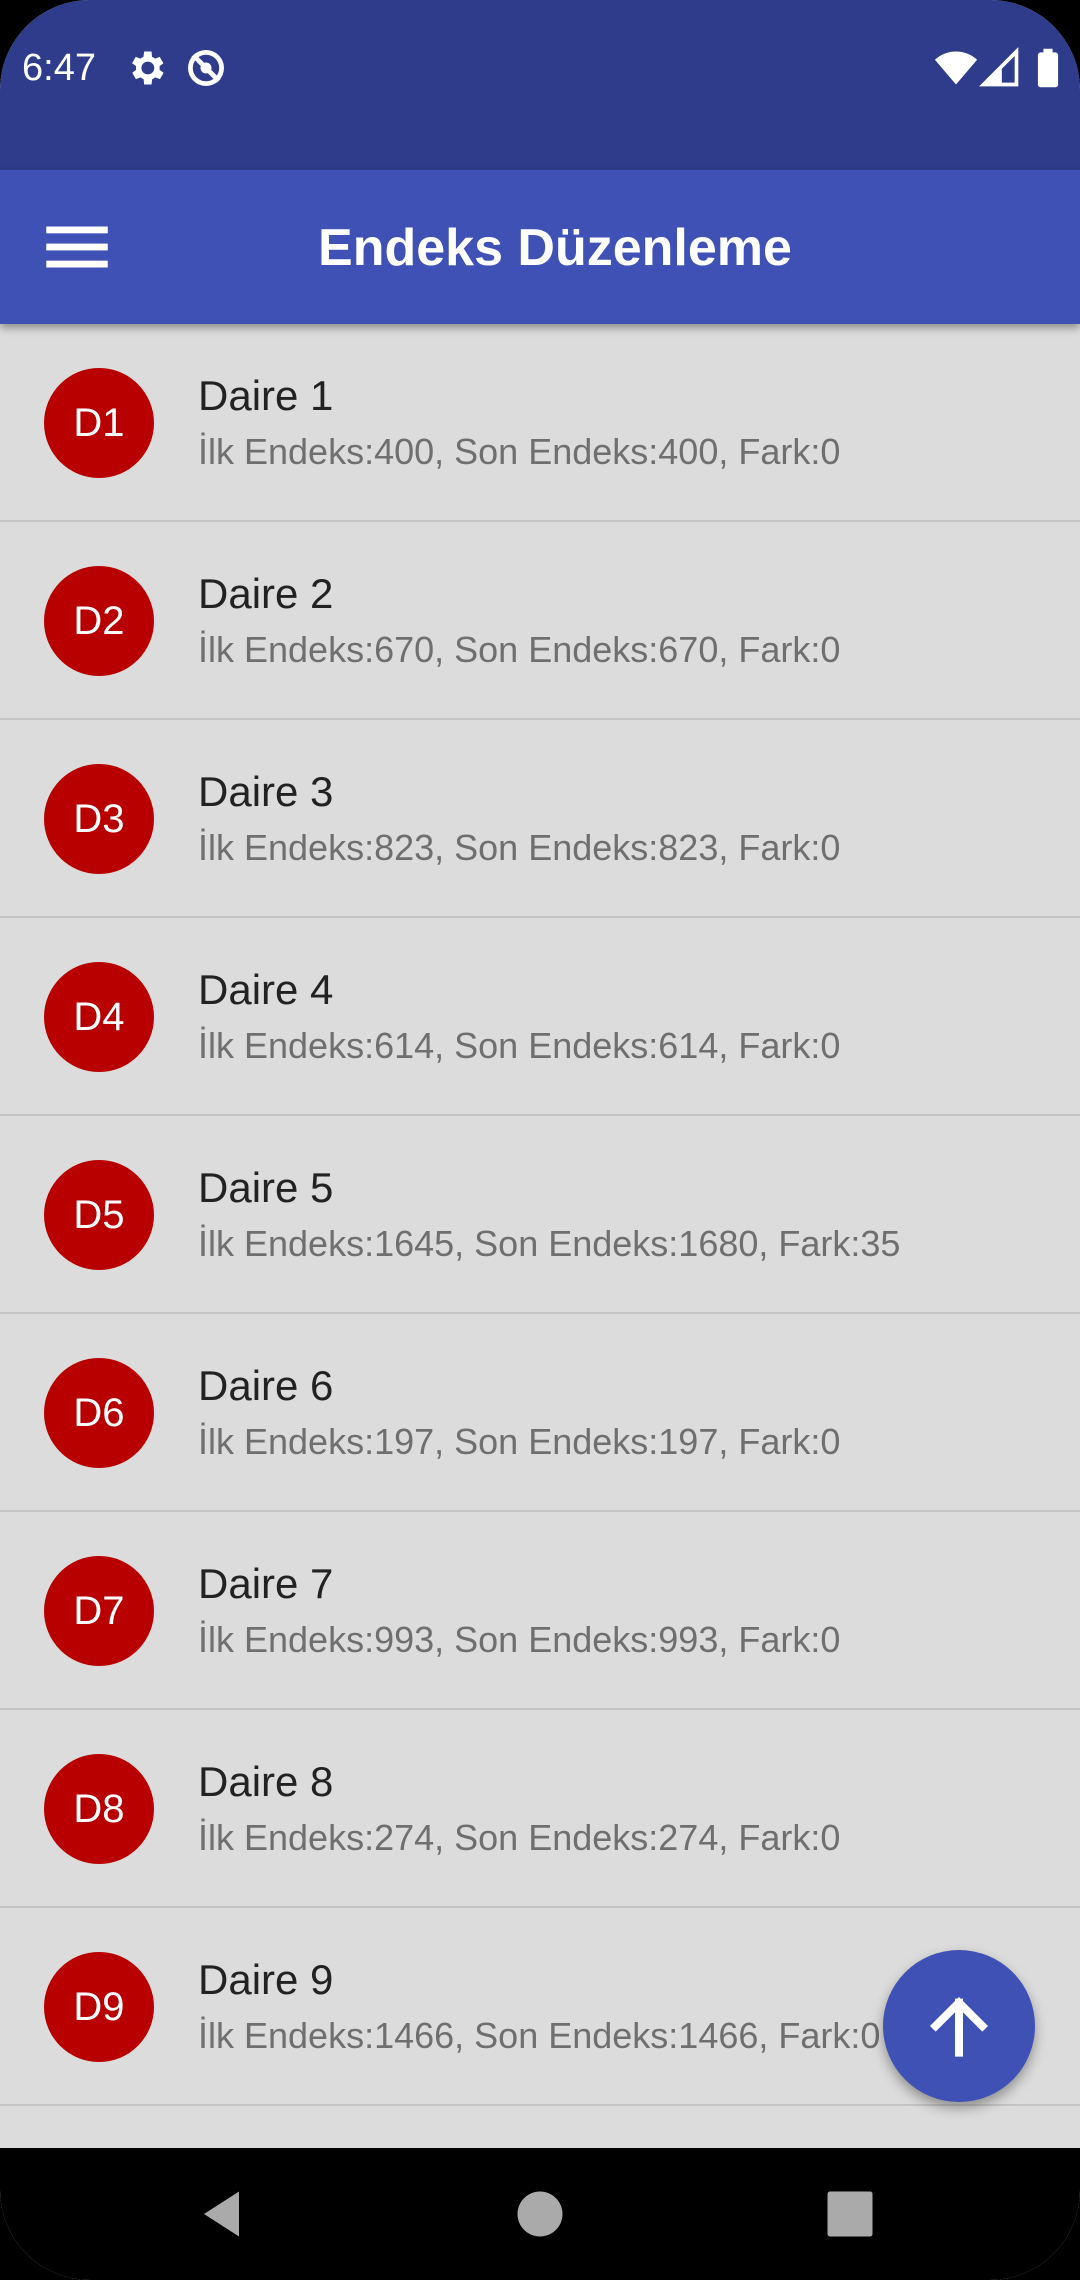  Describe the element at coordinates (266, 1979) in the screenshot. I see `list-item-title: Daire 9` at that location.